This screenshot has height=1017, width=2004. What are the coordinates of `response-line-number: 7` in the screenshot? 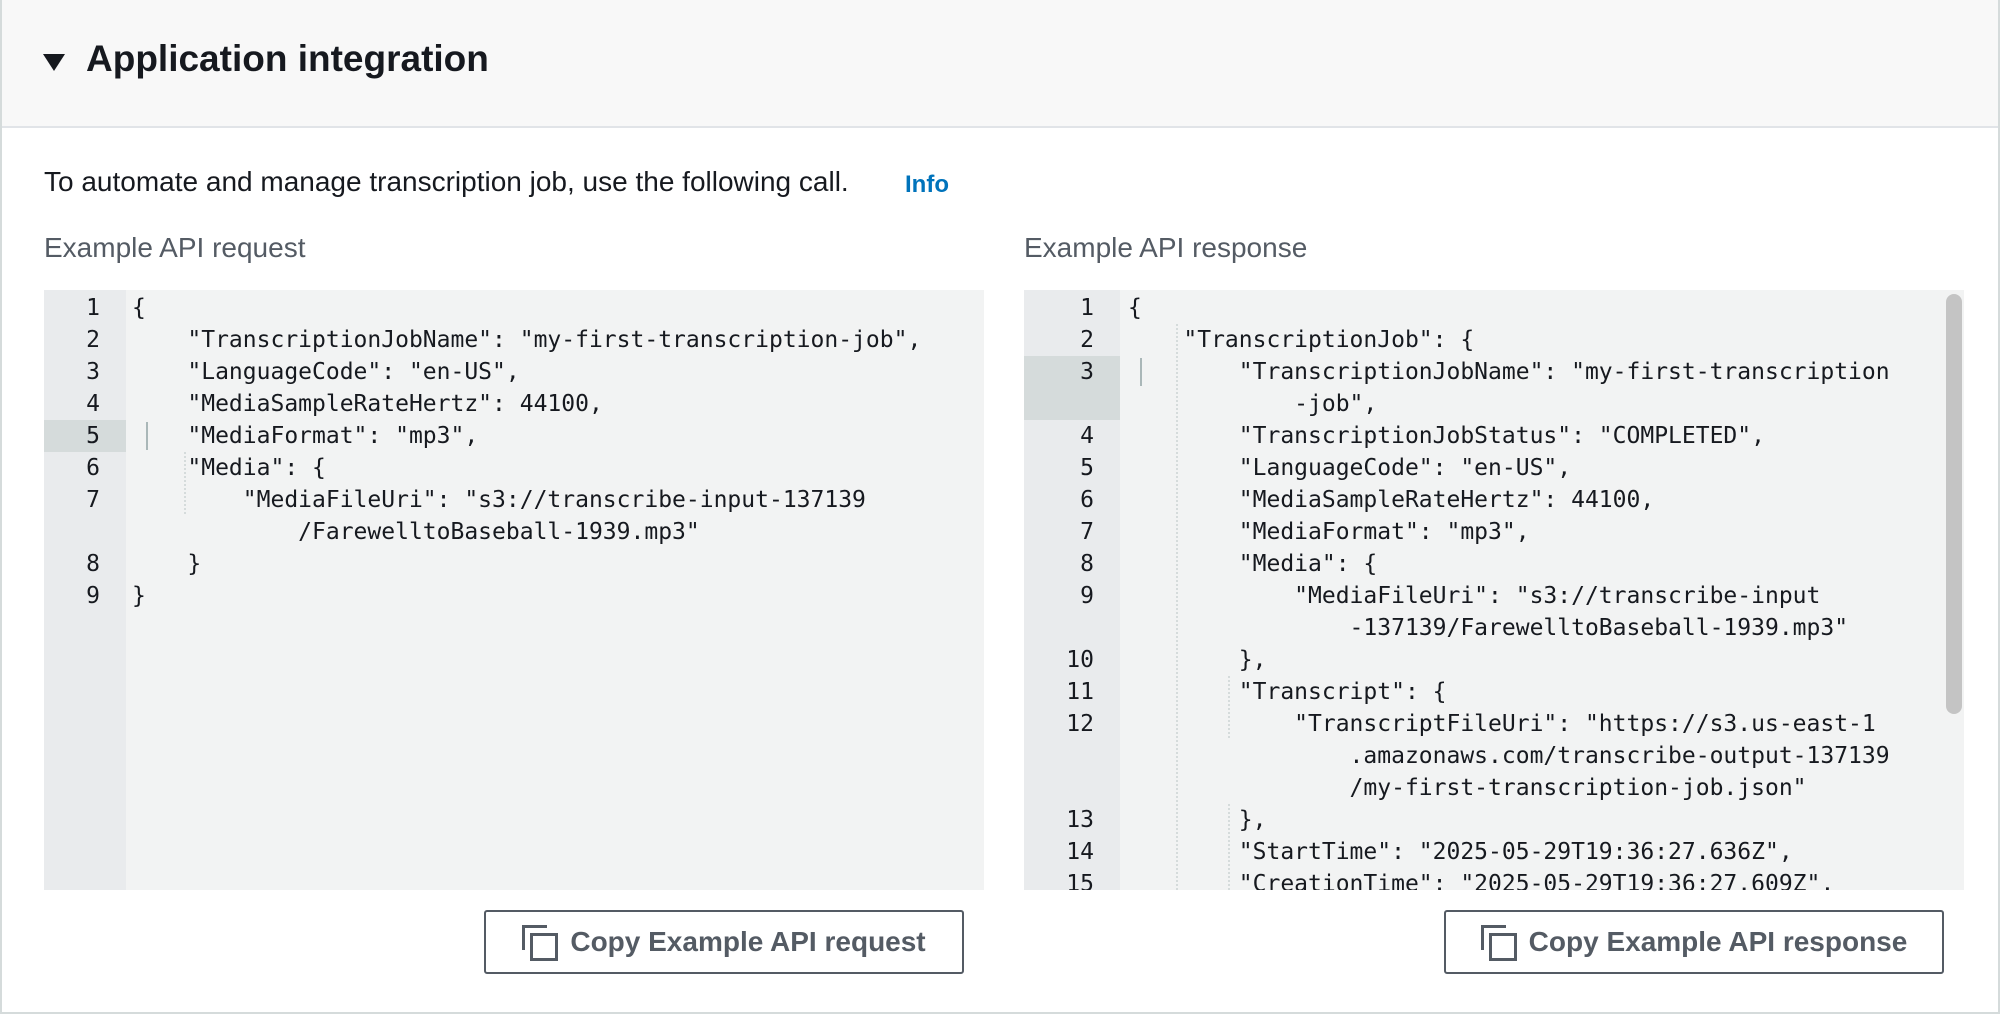 It's located at (1087, 532).